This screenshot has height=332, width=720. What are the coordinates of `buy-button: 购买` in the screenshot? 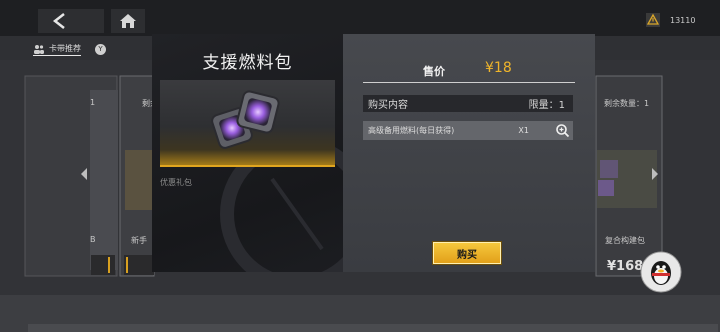 It's located at (467, 253).